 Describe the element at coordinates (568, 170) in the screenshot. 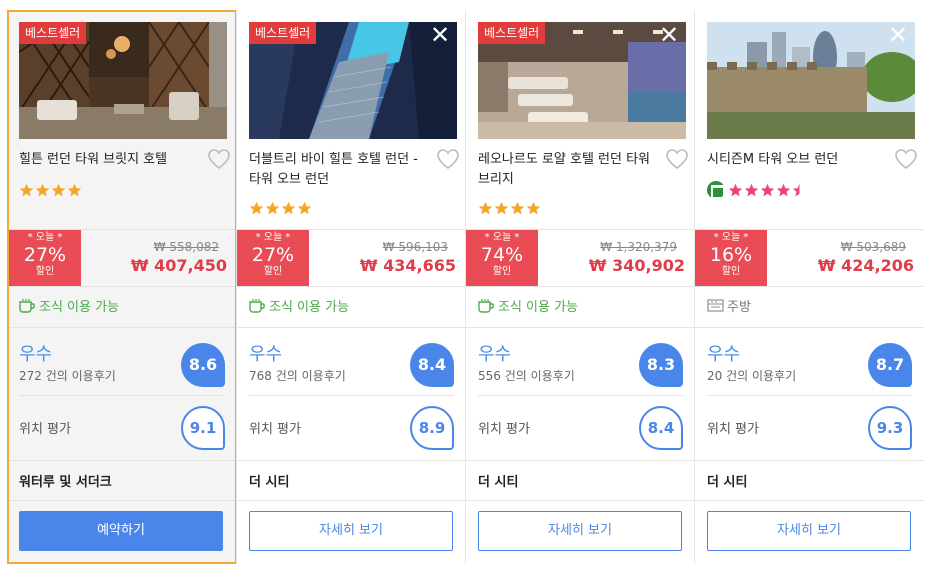

I see `hotel-name: 레오나르도 로얄 호텔 런던 타워 브리지` at that location.